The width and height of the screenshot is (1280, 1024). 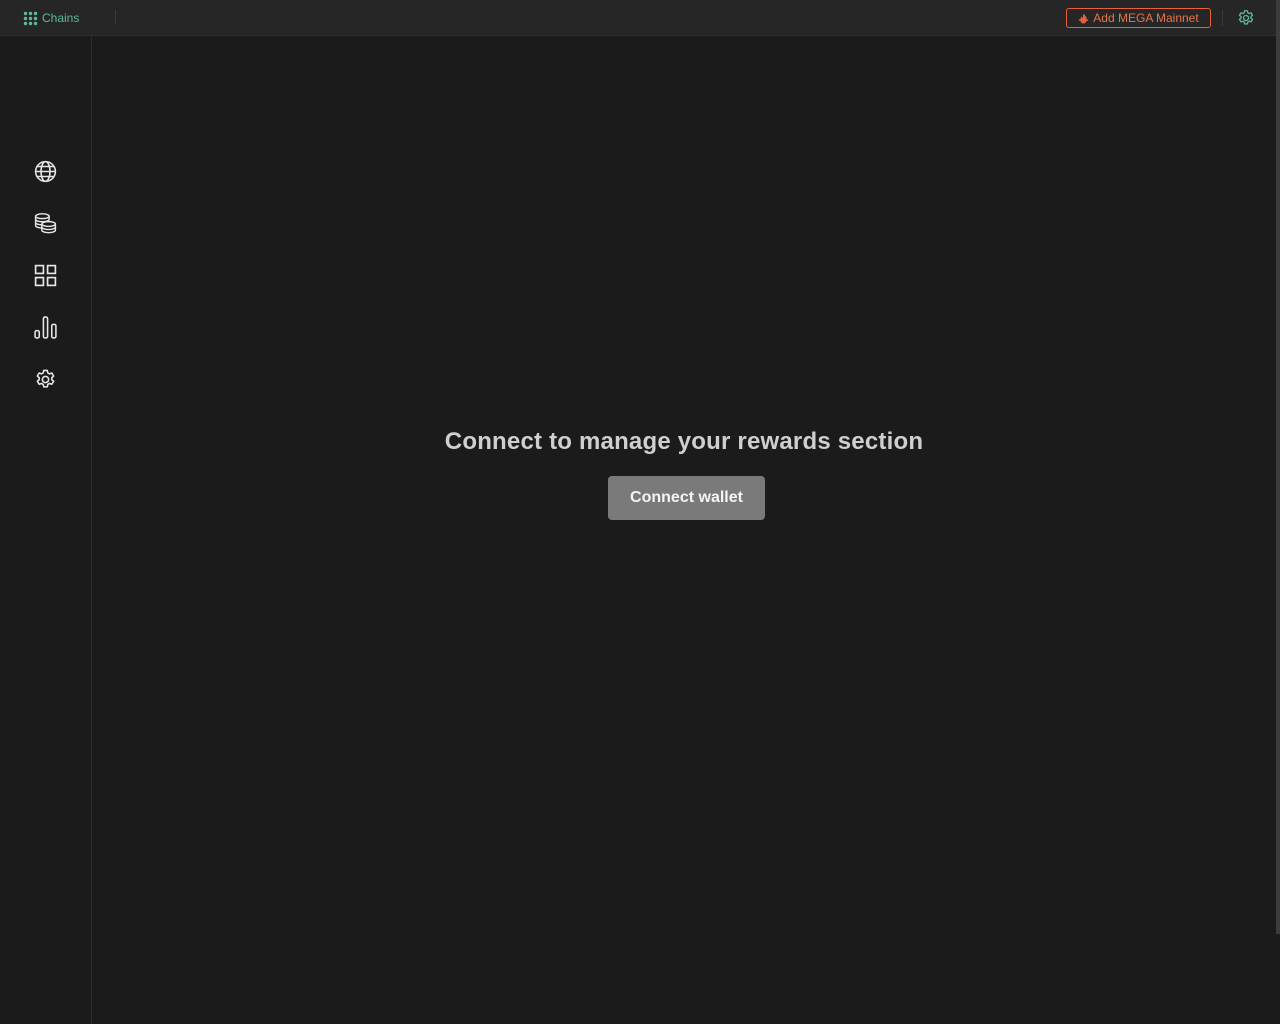 What do you see at coordinates (1083, 18) in the screenshot?
I see `flame-icon` at bounding box center [1083, 18].